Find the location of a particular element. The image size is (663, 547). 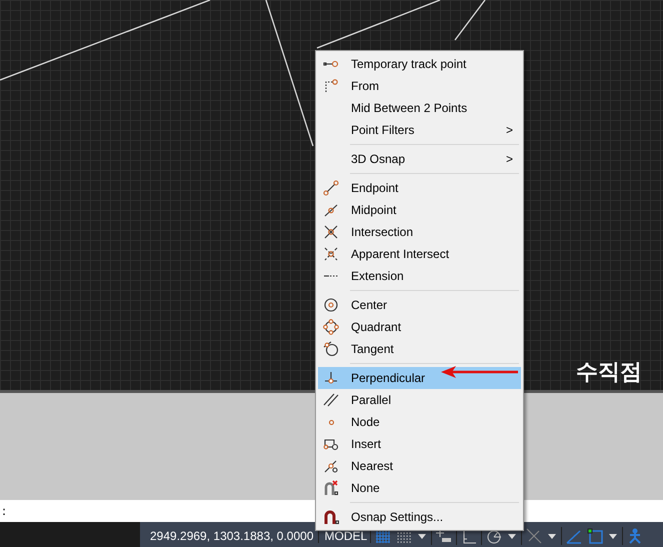

command-prompt: : is located at coordinates (4, 511).